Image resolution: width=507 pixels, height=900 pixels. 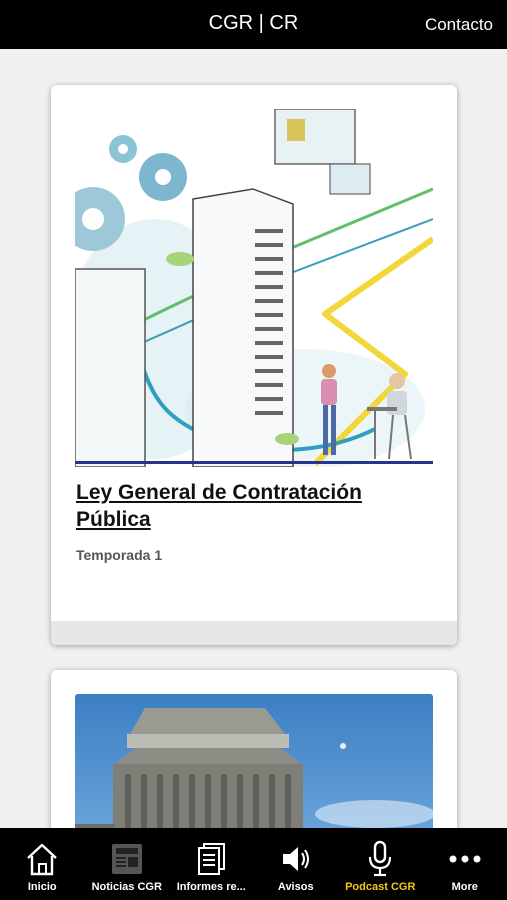 What do you see at coordinates (380, 887) in the screenshot?
I see `tab-label: Podcast CGR` at bounding box center [380, 887].